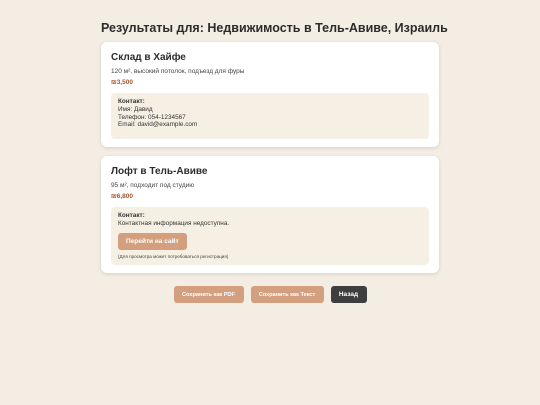 The image size is (540, 405). Describe the element at coordinates (287, 294) in the screenshot. I see `save-text-button: Сохранить как Текст` at that location.